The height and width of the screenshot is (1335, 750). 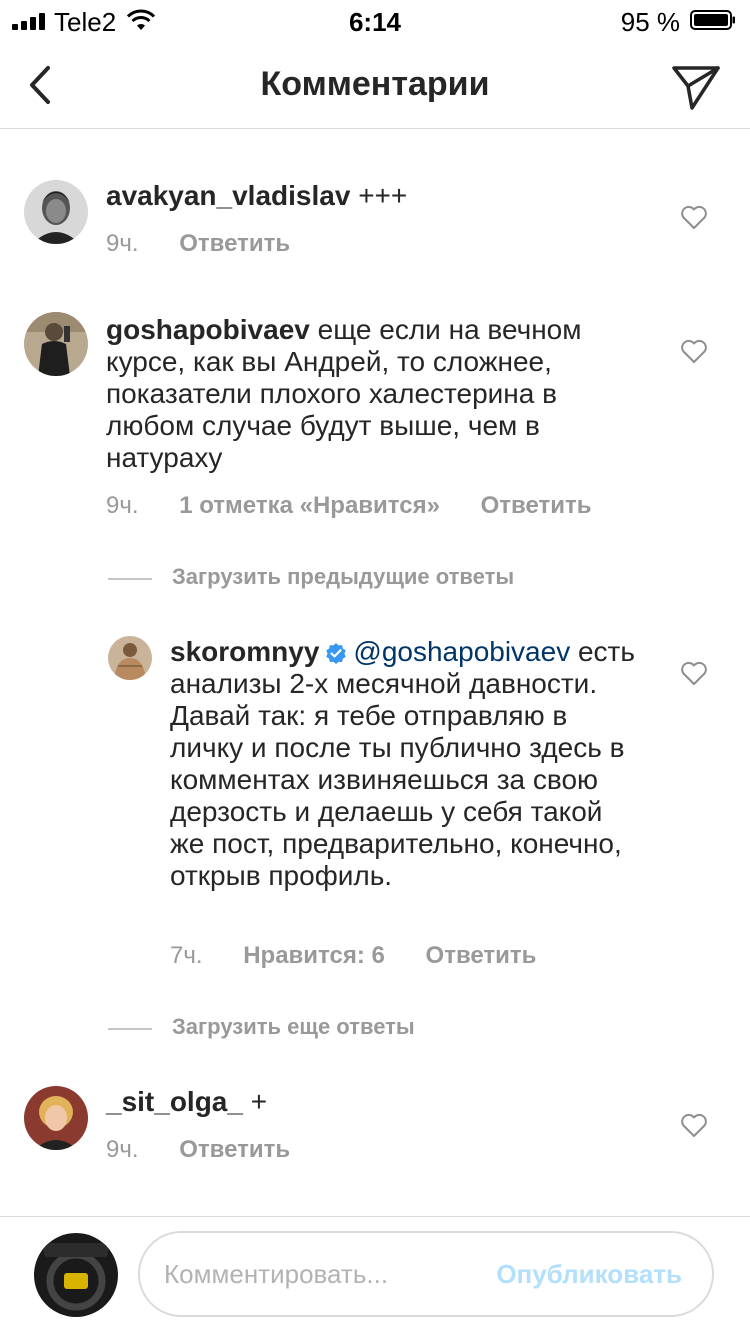 I want to click on verified-badge-icon, so click(x=336, y=653).